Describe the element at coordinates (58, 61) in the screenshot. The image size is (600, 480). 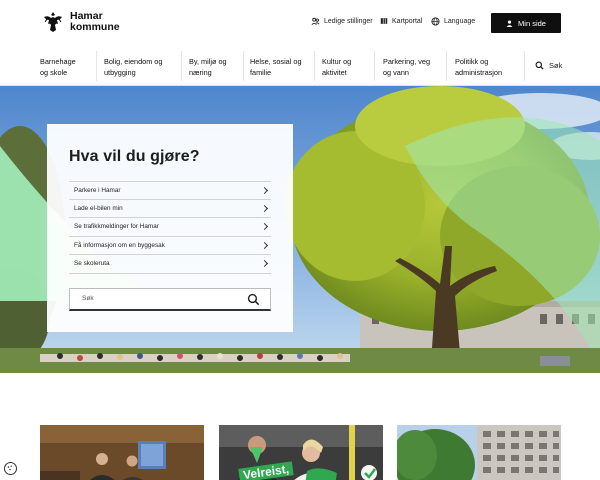
I see `nav-label-line1: Barnehage` at that location.